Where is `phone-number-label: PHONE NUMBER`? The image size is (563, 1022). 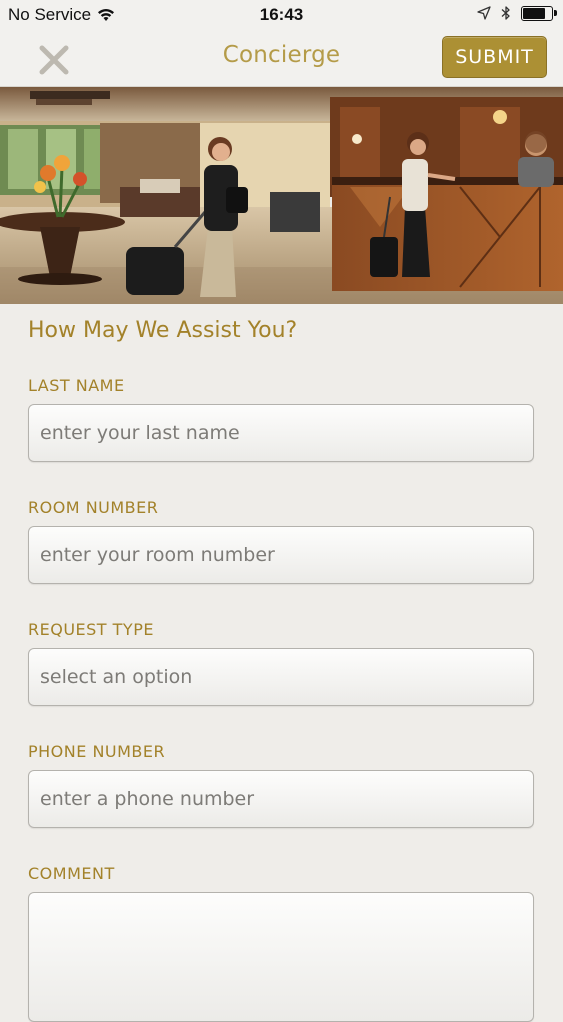 phone-number-label: PHONE NUMBER is located at coordinates (97, 751).